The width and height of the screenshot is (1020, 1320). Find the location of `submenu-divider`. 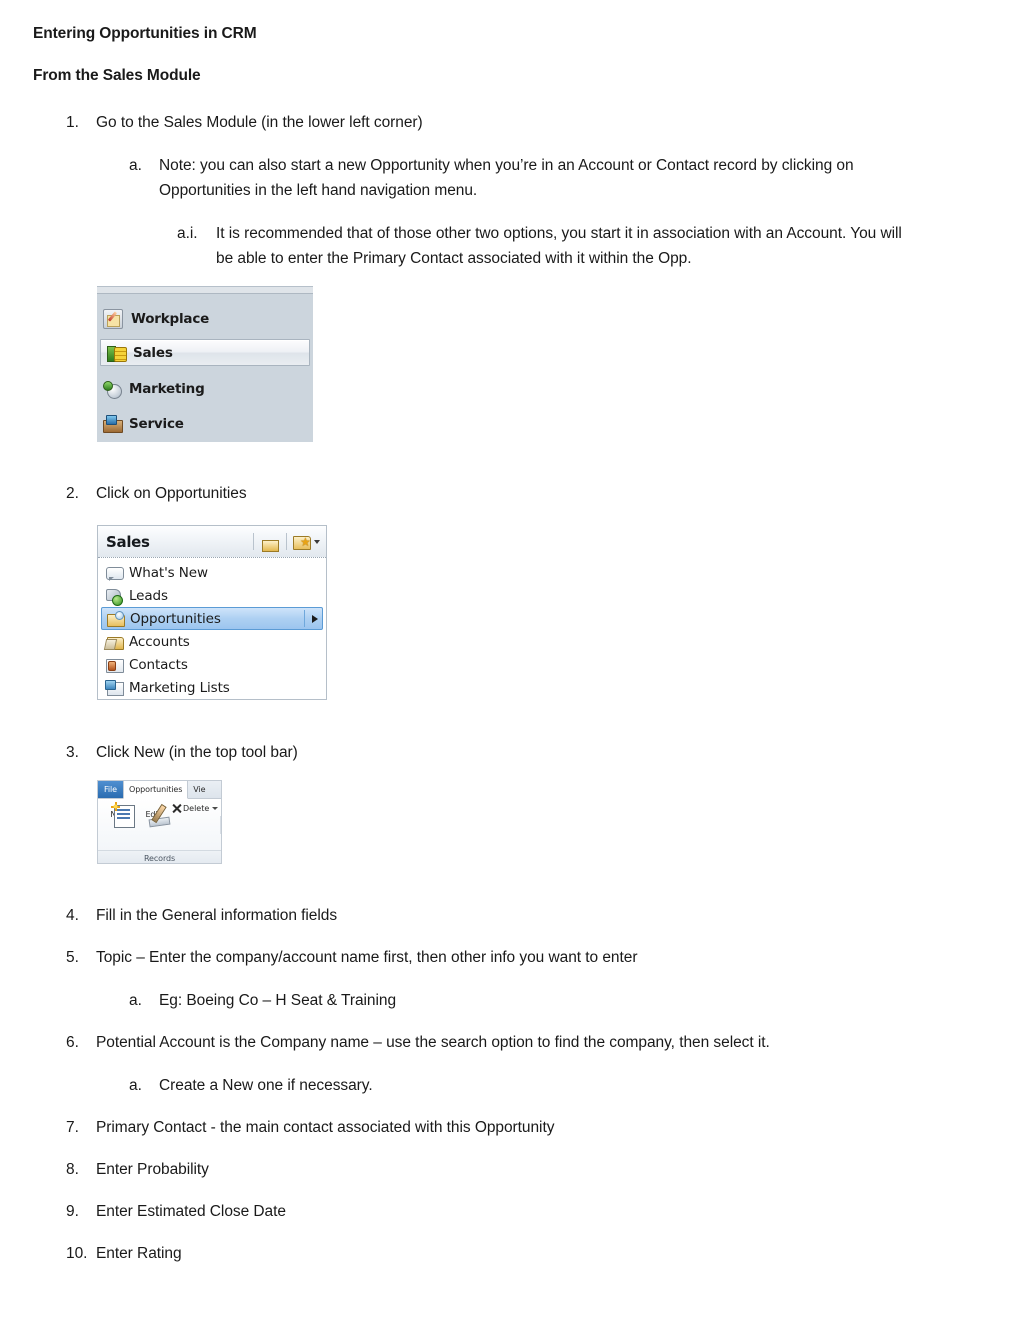

submenu-divider is located at coordinates (304, 618).